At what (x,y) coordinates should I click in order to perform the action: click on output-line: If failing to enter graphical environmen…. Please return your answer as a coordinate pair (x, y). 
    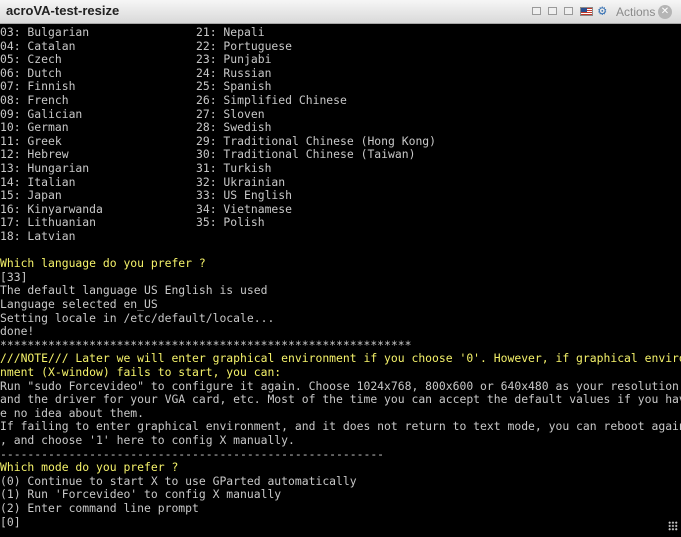
    Looking at the image, I should click on (340, 426).